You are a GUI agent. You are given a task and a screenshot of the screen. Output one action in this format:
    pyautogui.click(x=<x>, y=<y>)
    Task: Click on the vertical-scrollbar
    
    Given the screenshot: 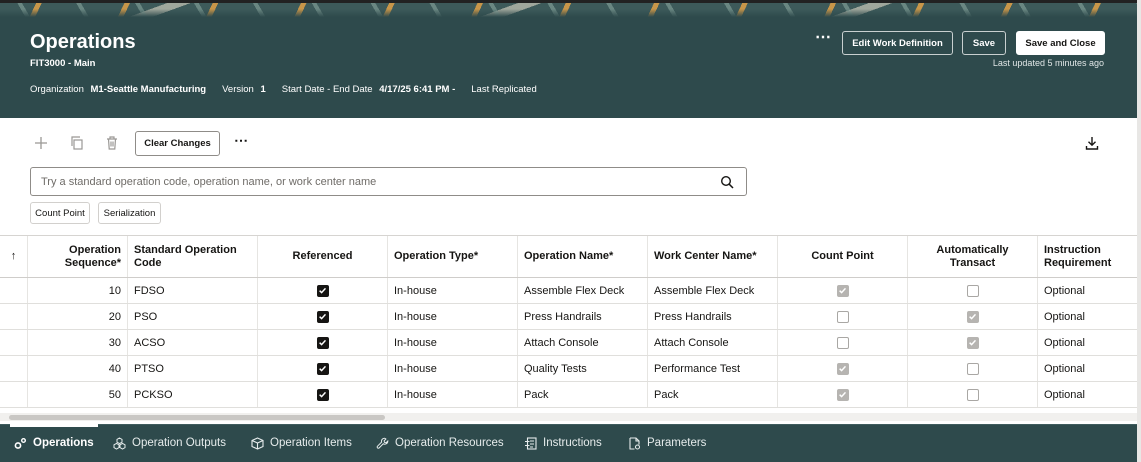 What is the action you would take?
    pyautogui.click(x=1139, y=231)
    